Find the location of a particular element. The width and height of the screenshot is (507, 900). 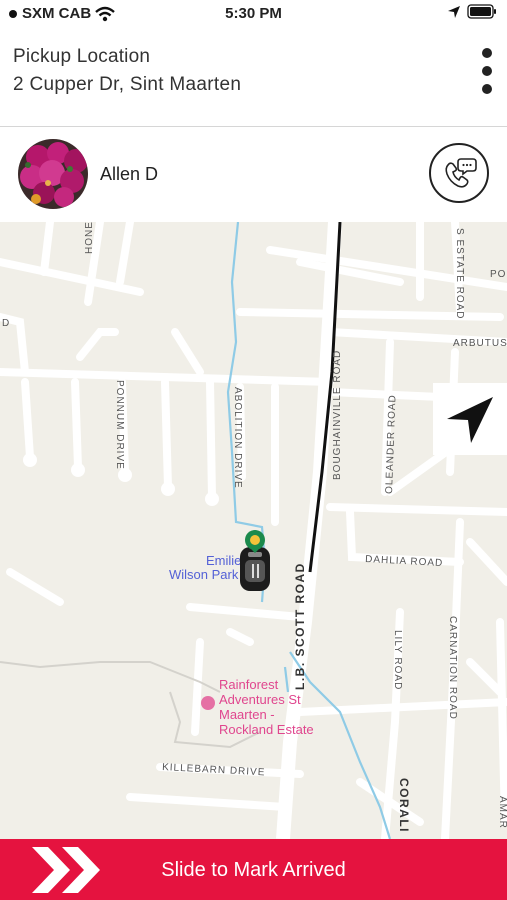

pickup-address: 2 Cupper Dr, Sint Maarten is located at coordinates (127, 84).